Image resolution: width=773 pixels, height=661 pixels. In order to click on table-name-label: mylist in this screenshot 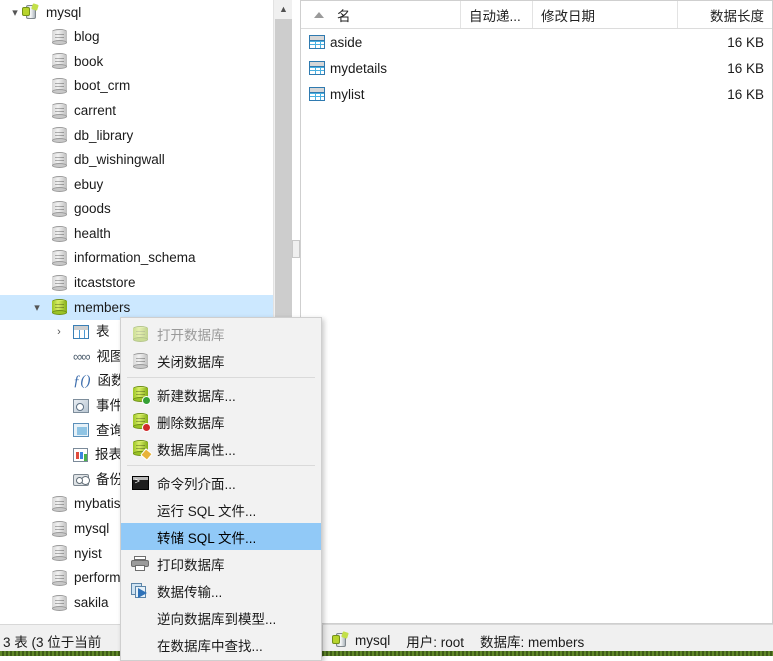, I will do `click(347, 94)`.